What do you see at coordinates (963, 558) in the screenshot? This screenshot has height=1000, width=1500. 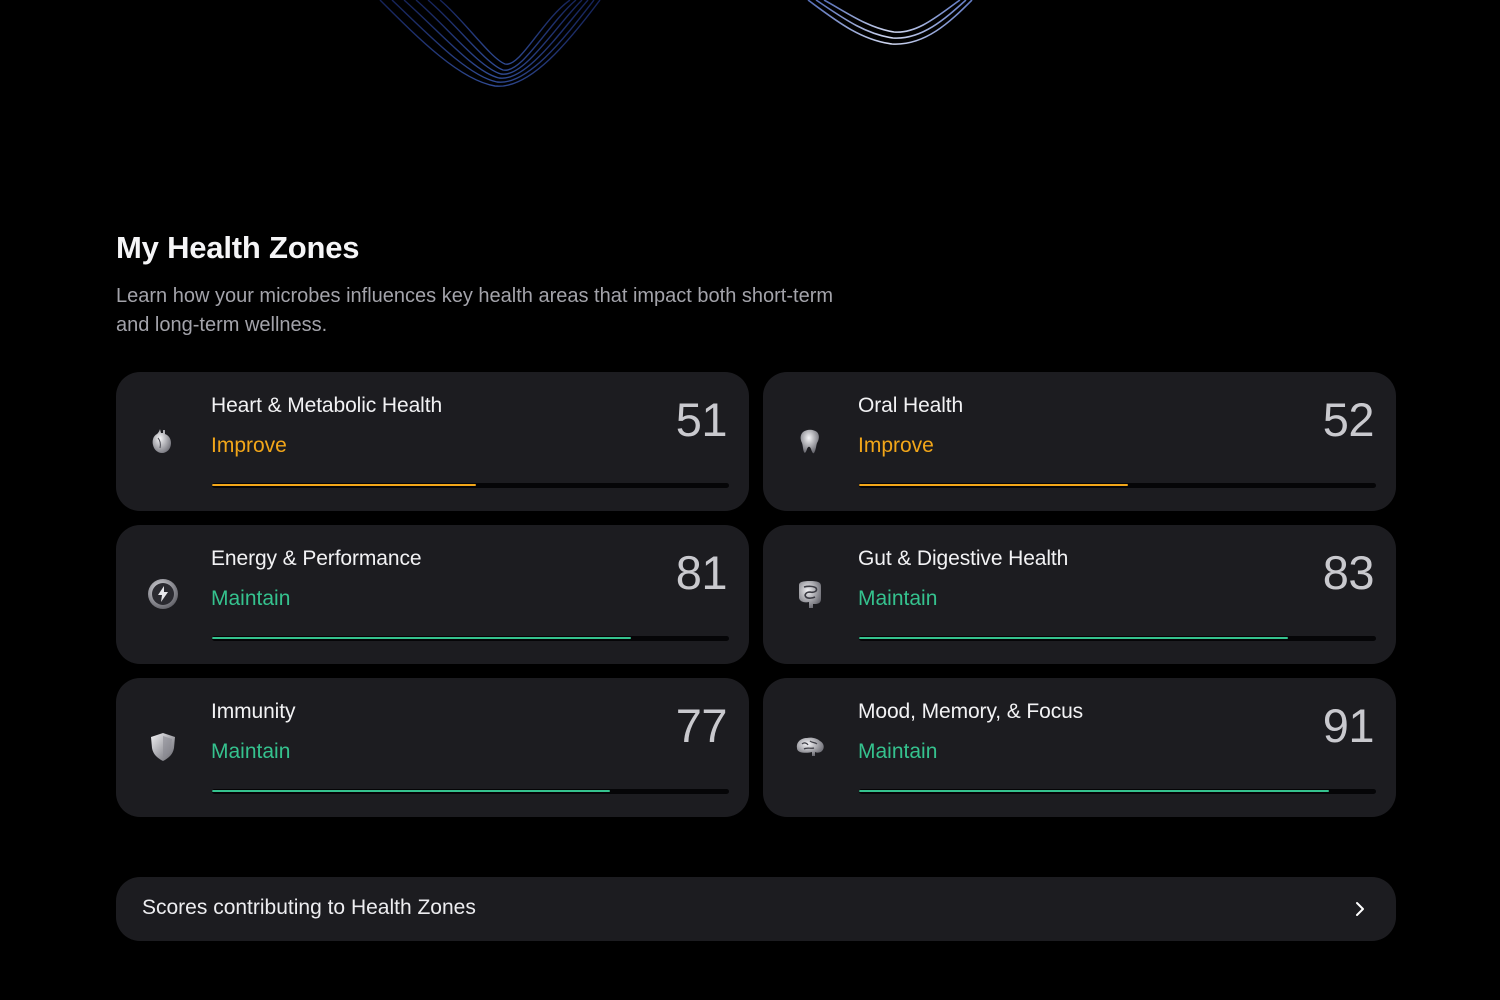 I see `zone-name: Gut & Digestive Health` at bounding box center [963, 558].